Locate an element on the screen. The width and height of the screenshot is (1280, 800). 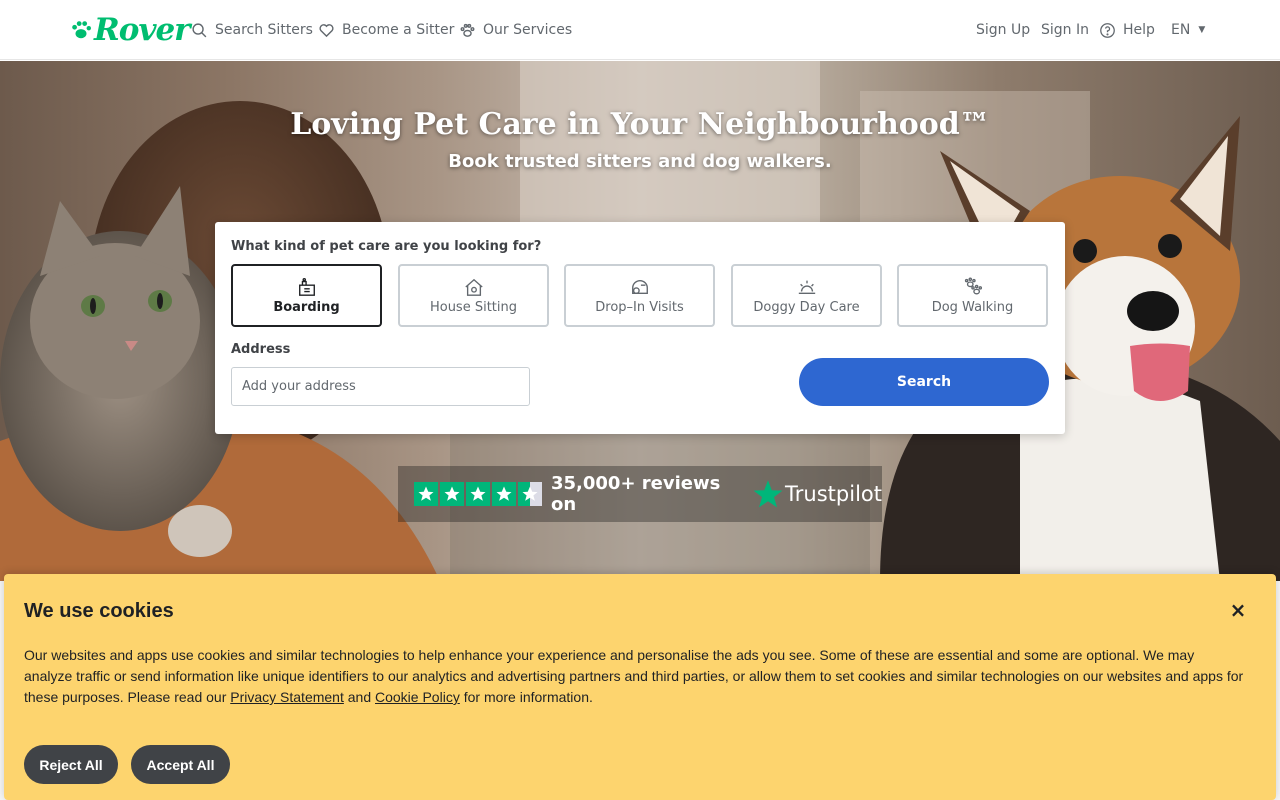
hero-subtitle: Book trusted sitters and dog walkers. is located at coordinates (640, 161).